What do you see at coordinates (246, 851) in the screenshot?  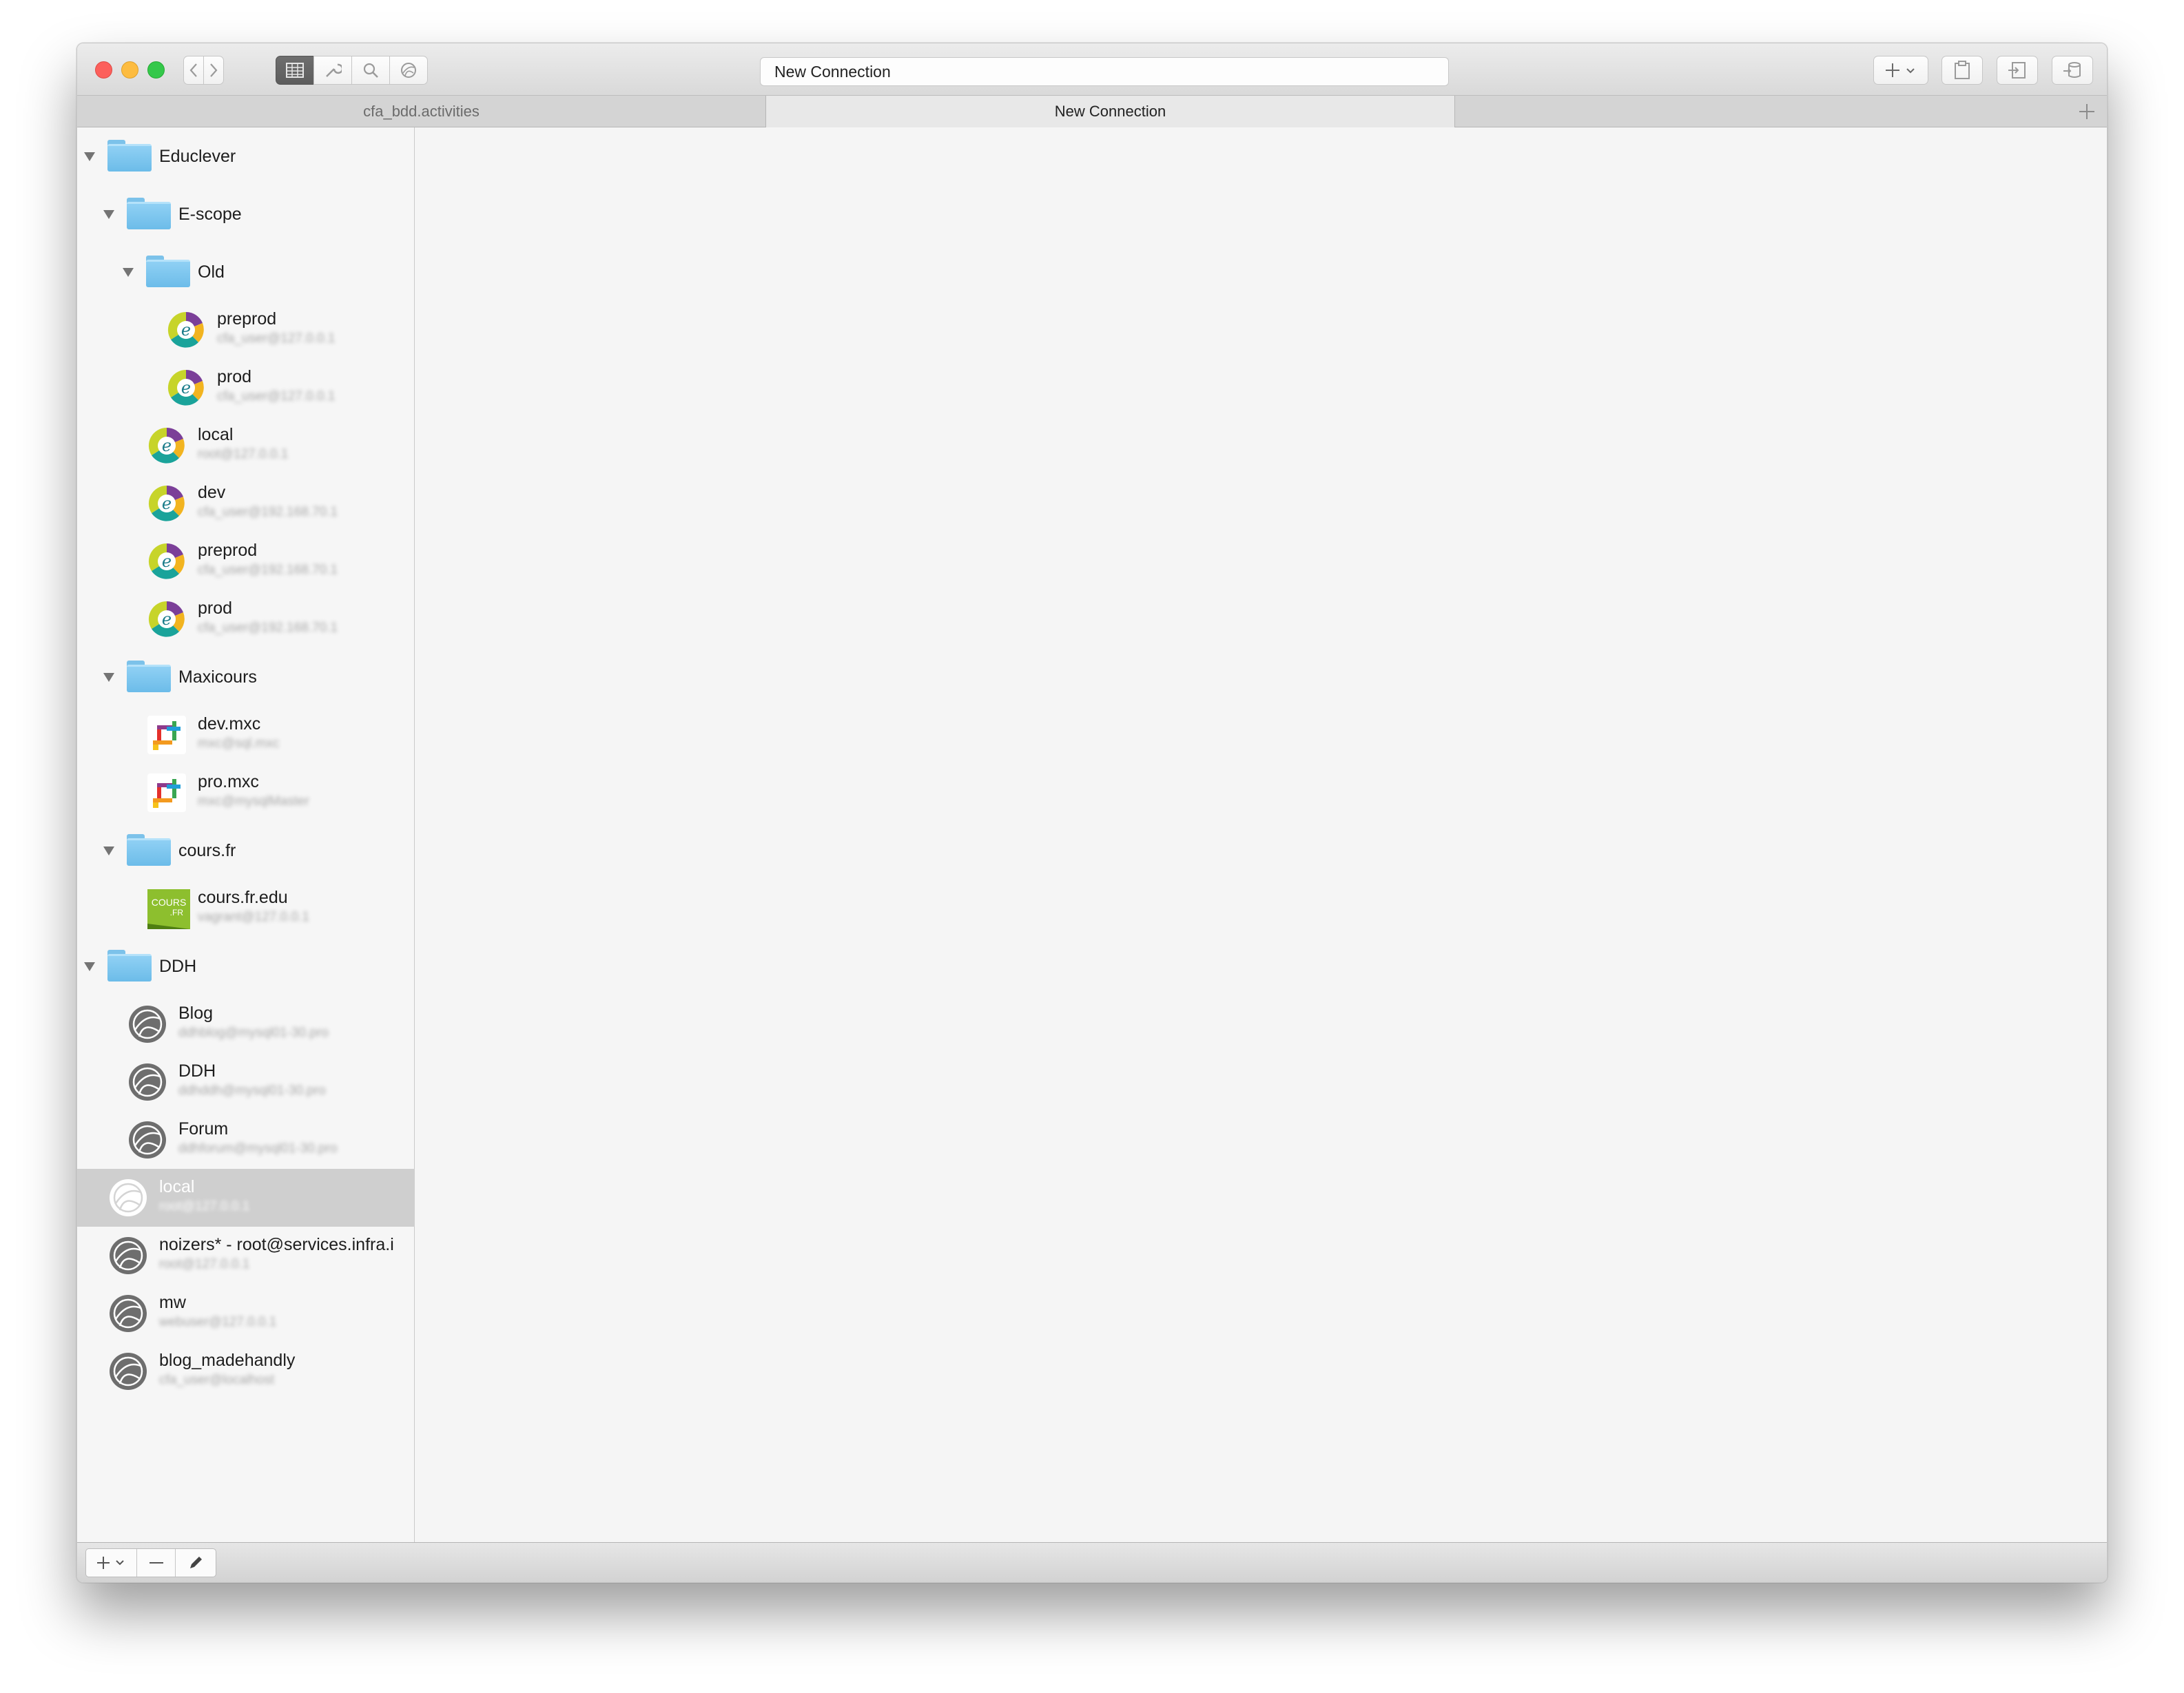 I see `folder-cours-fr: cours.fr` at bounding box center [246, 851].